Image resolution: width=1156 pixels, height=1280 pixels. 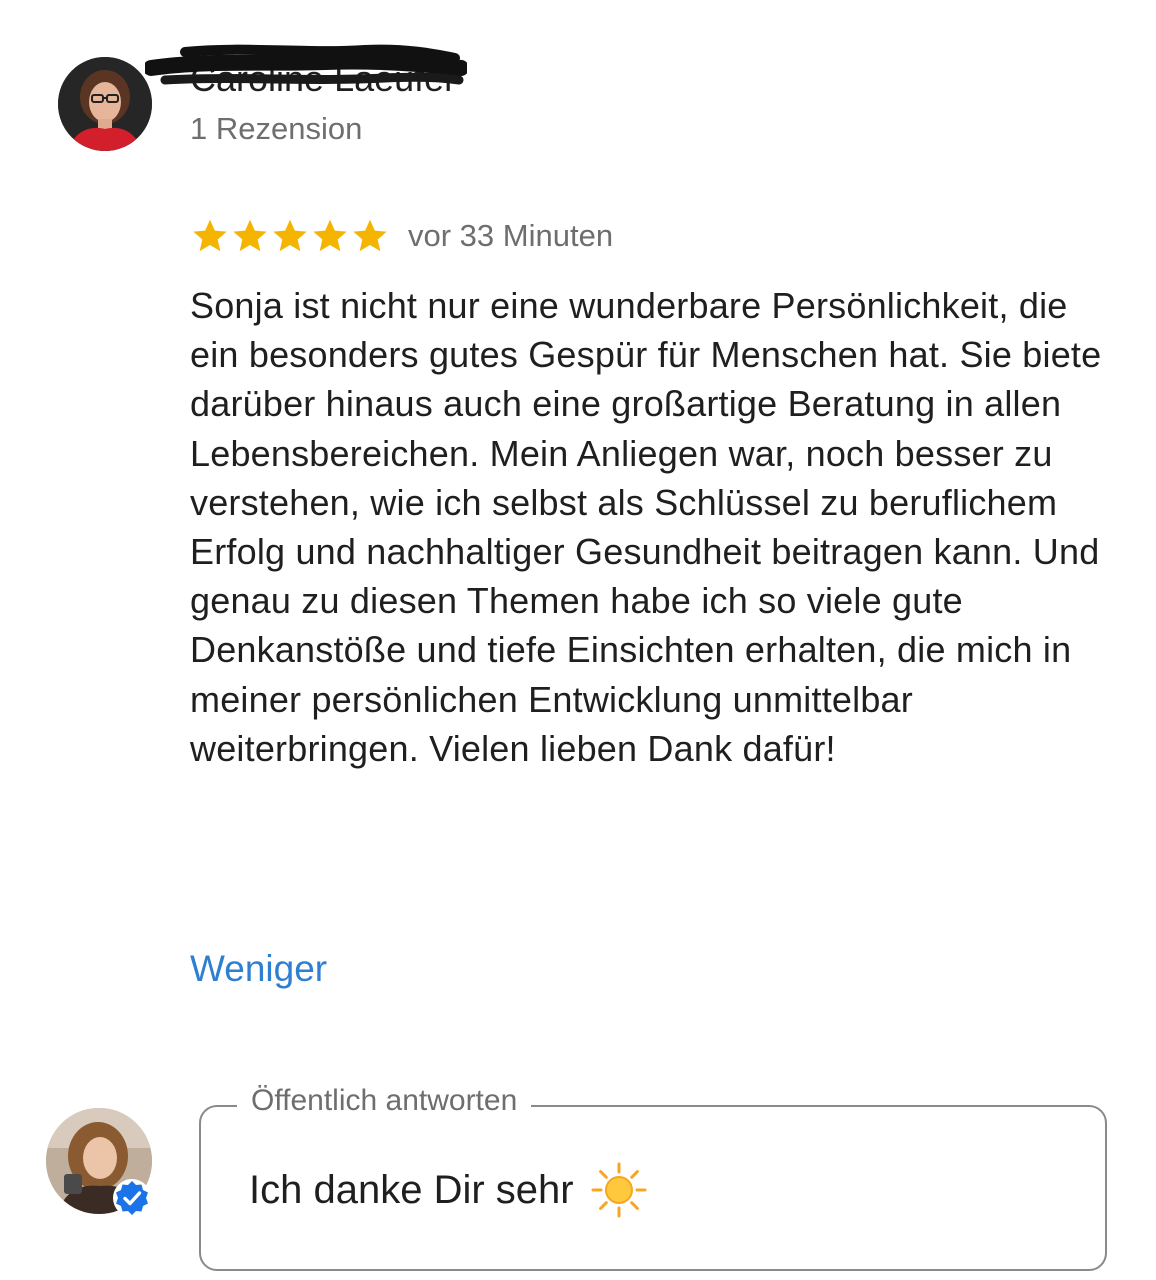 I want to click on owner-avatar, so click(x=99, y=1162).